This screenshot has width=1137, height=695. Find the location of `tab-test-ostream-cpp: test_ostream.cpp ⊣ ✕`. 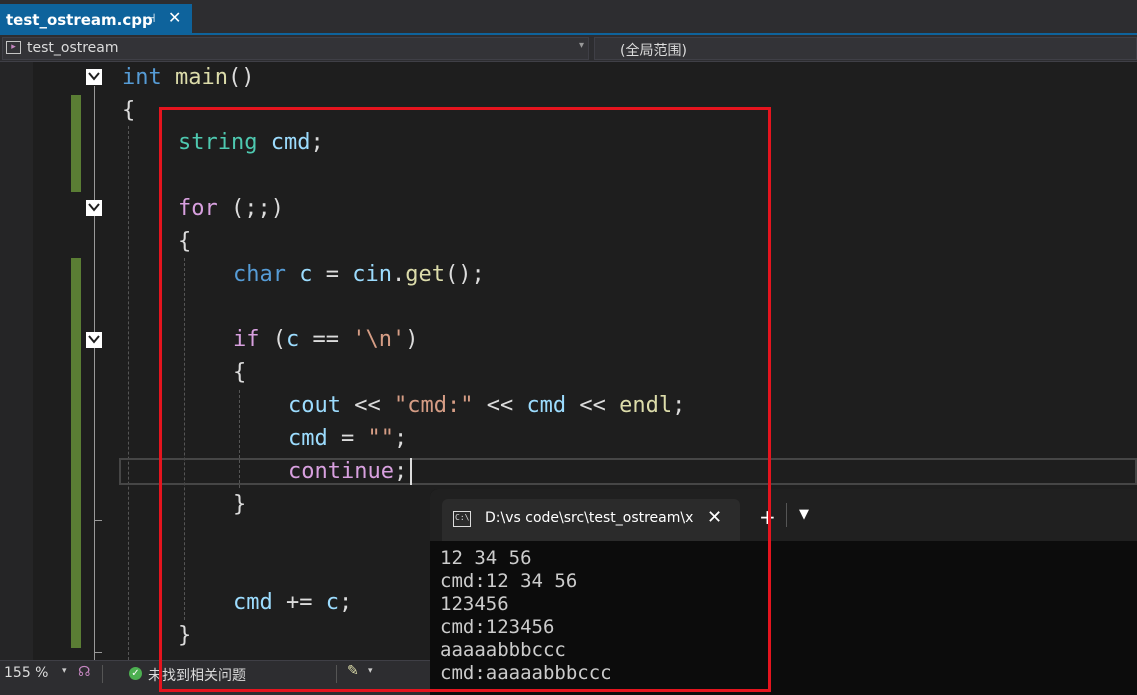

tab-test-ostream-cpp: test_ostream.cpp ⊣ ✕ is located at coordinates (96, 19).